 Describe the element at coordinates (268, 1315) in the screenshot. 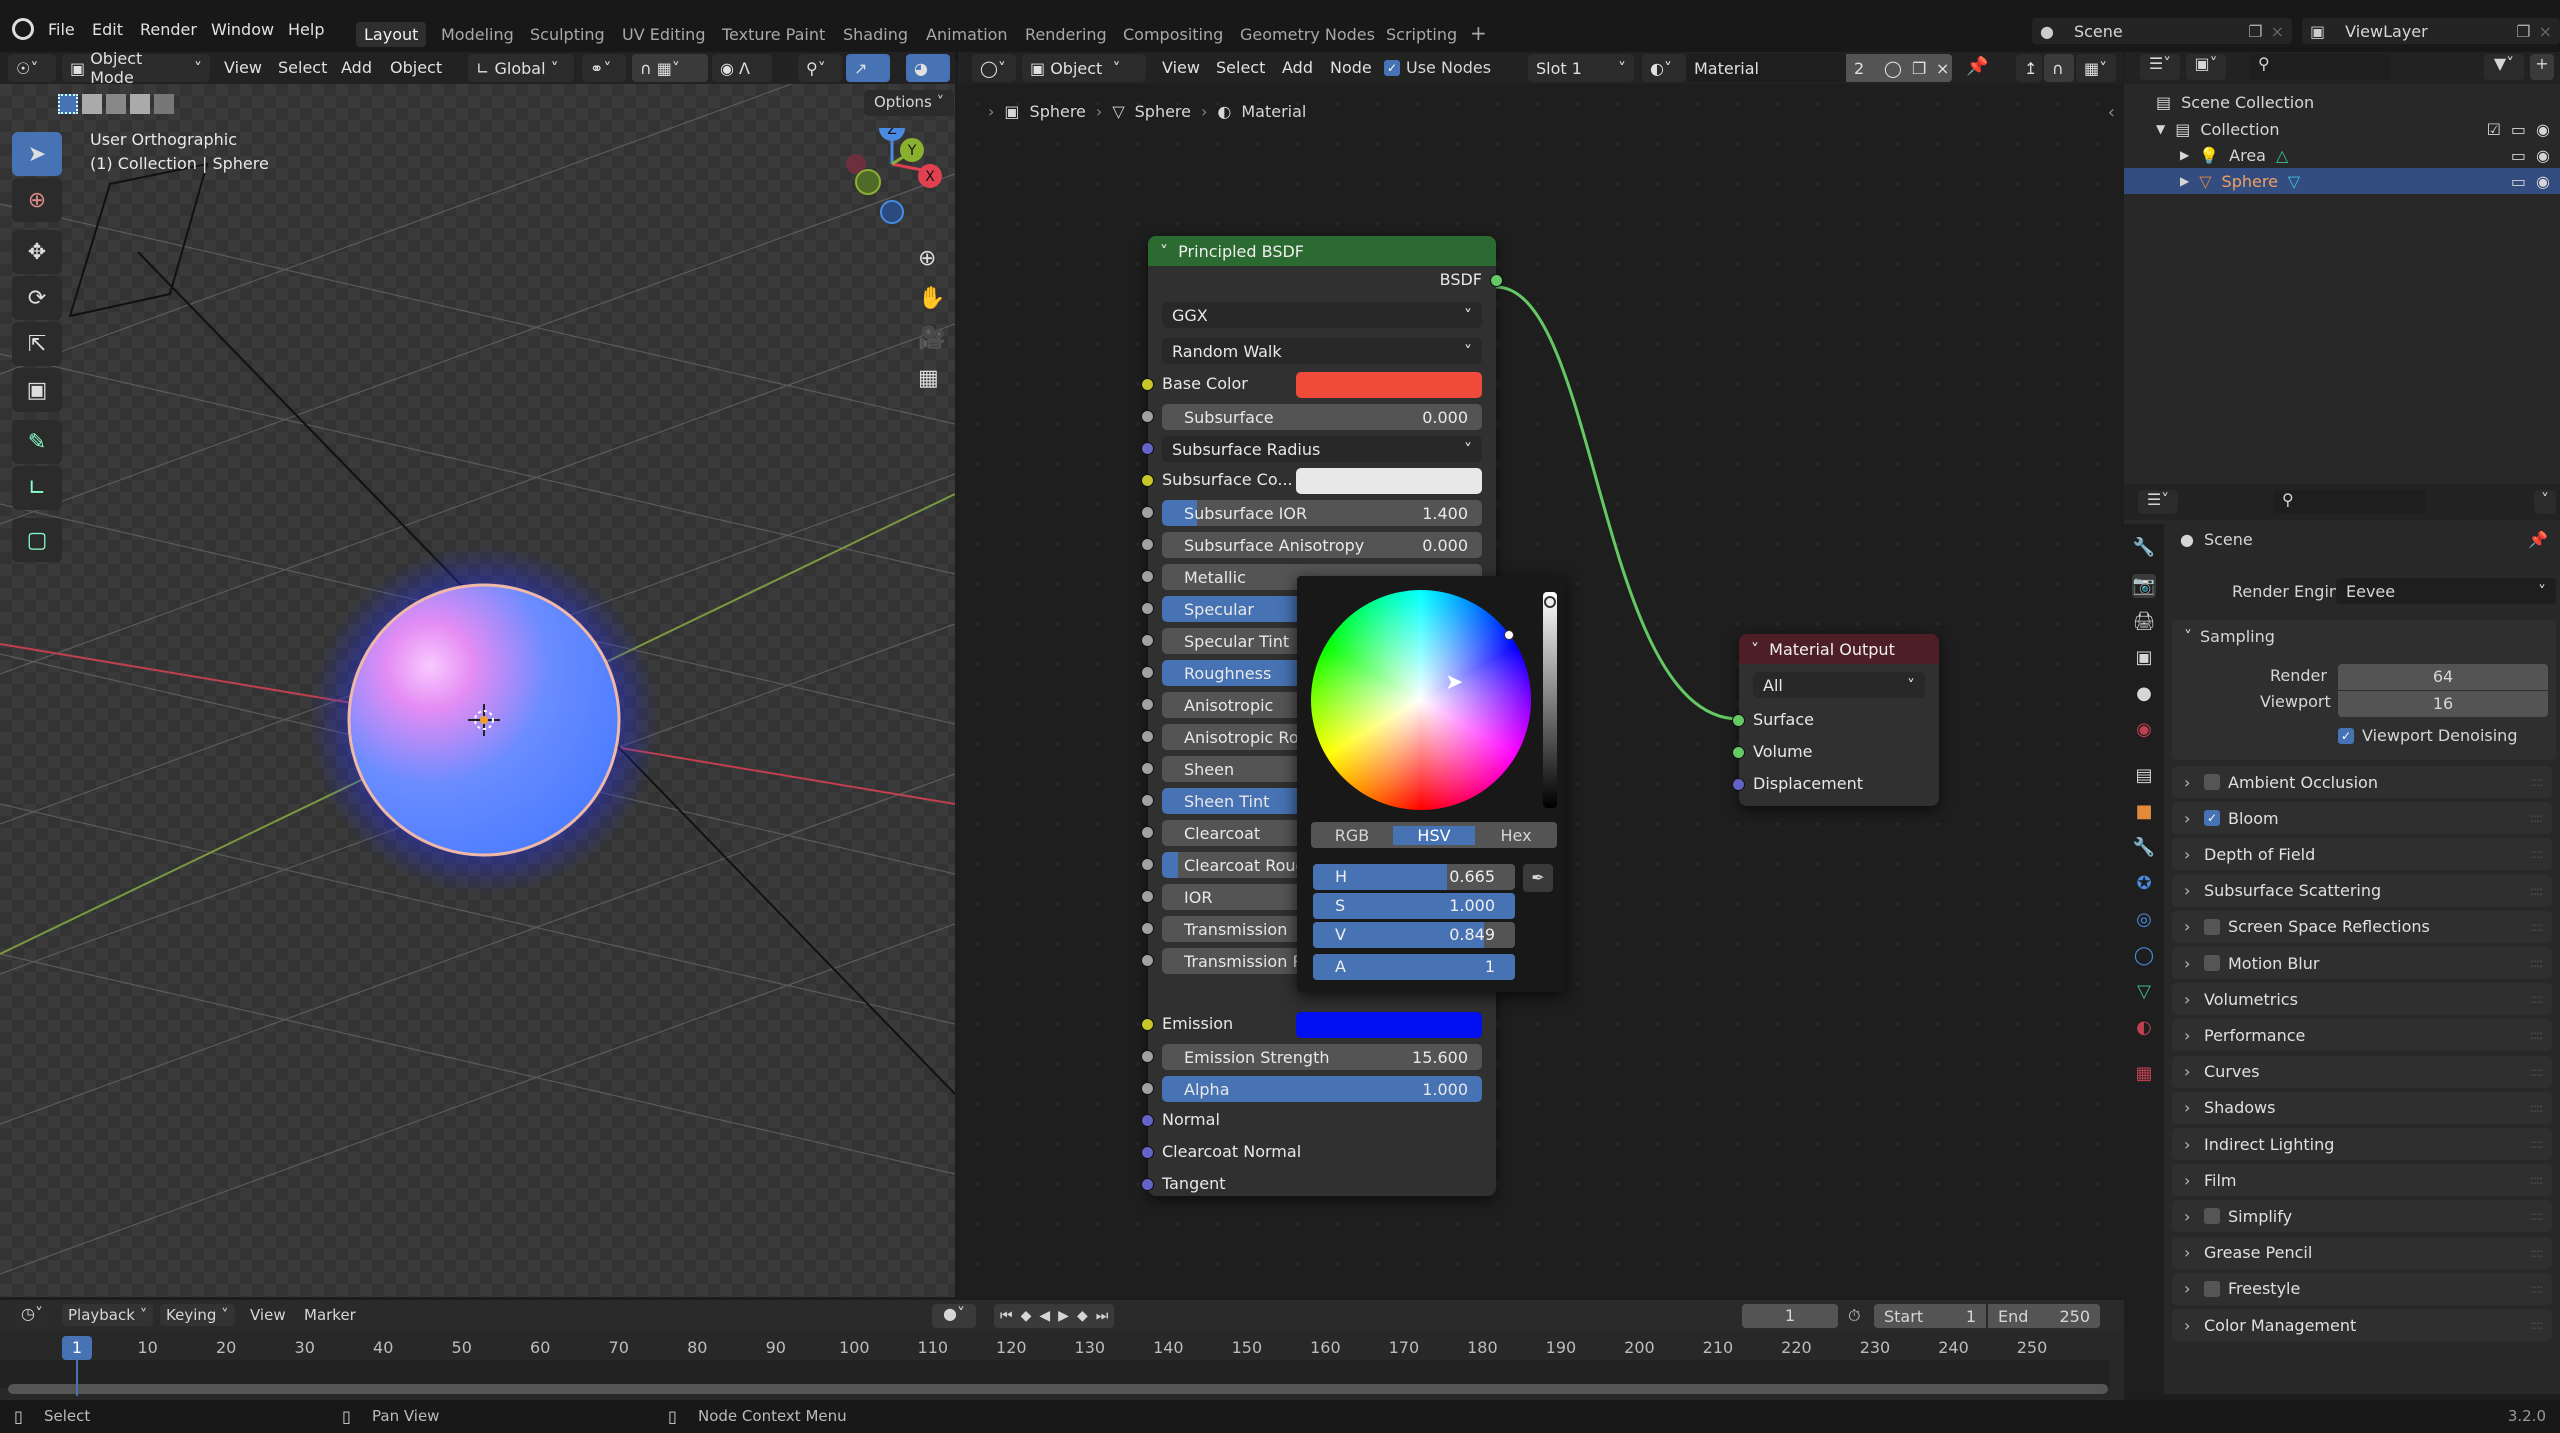

I see `timeline-menu-view: View` at that location.